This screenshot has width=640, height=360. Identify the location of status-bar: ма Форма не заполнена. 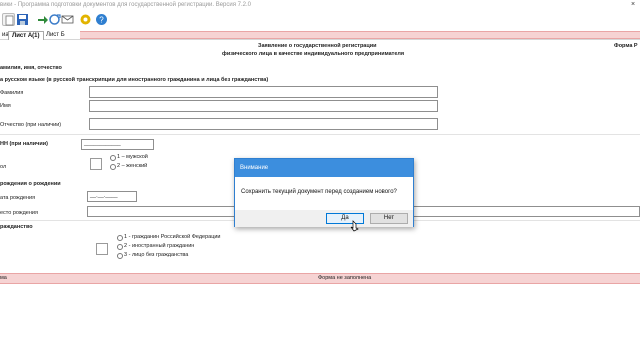
(320, 278).